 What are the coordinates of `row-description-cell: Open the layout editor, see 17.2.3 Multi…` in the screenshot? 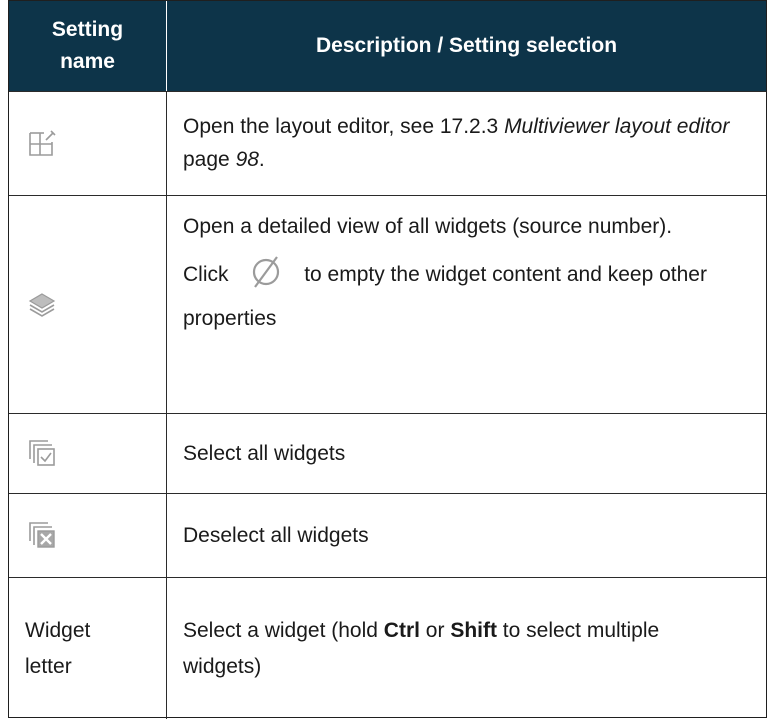 It's located at (466, 143).